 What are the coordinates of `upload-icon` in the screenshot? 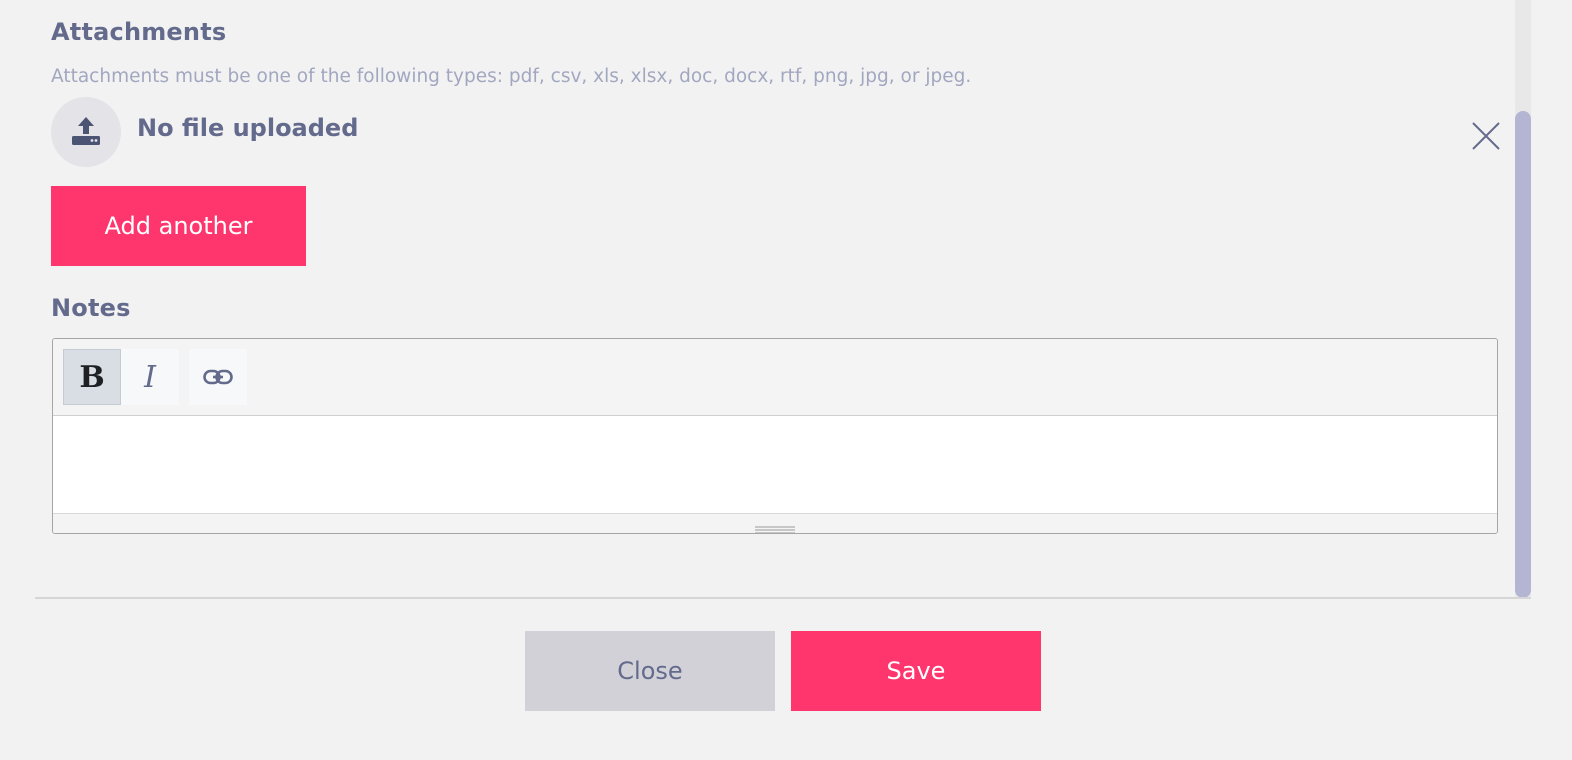 It's located at (86, 131).